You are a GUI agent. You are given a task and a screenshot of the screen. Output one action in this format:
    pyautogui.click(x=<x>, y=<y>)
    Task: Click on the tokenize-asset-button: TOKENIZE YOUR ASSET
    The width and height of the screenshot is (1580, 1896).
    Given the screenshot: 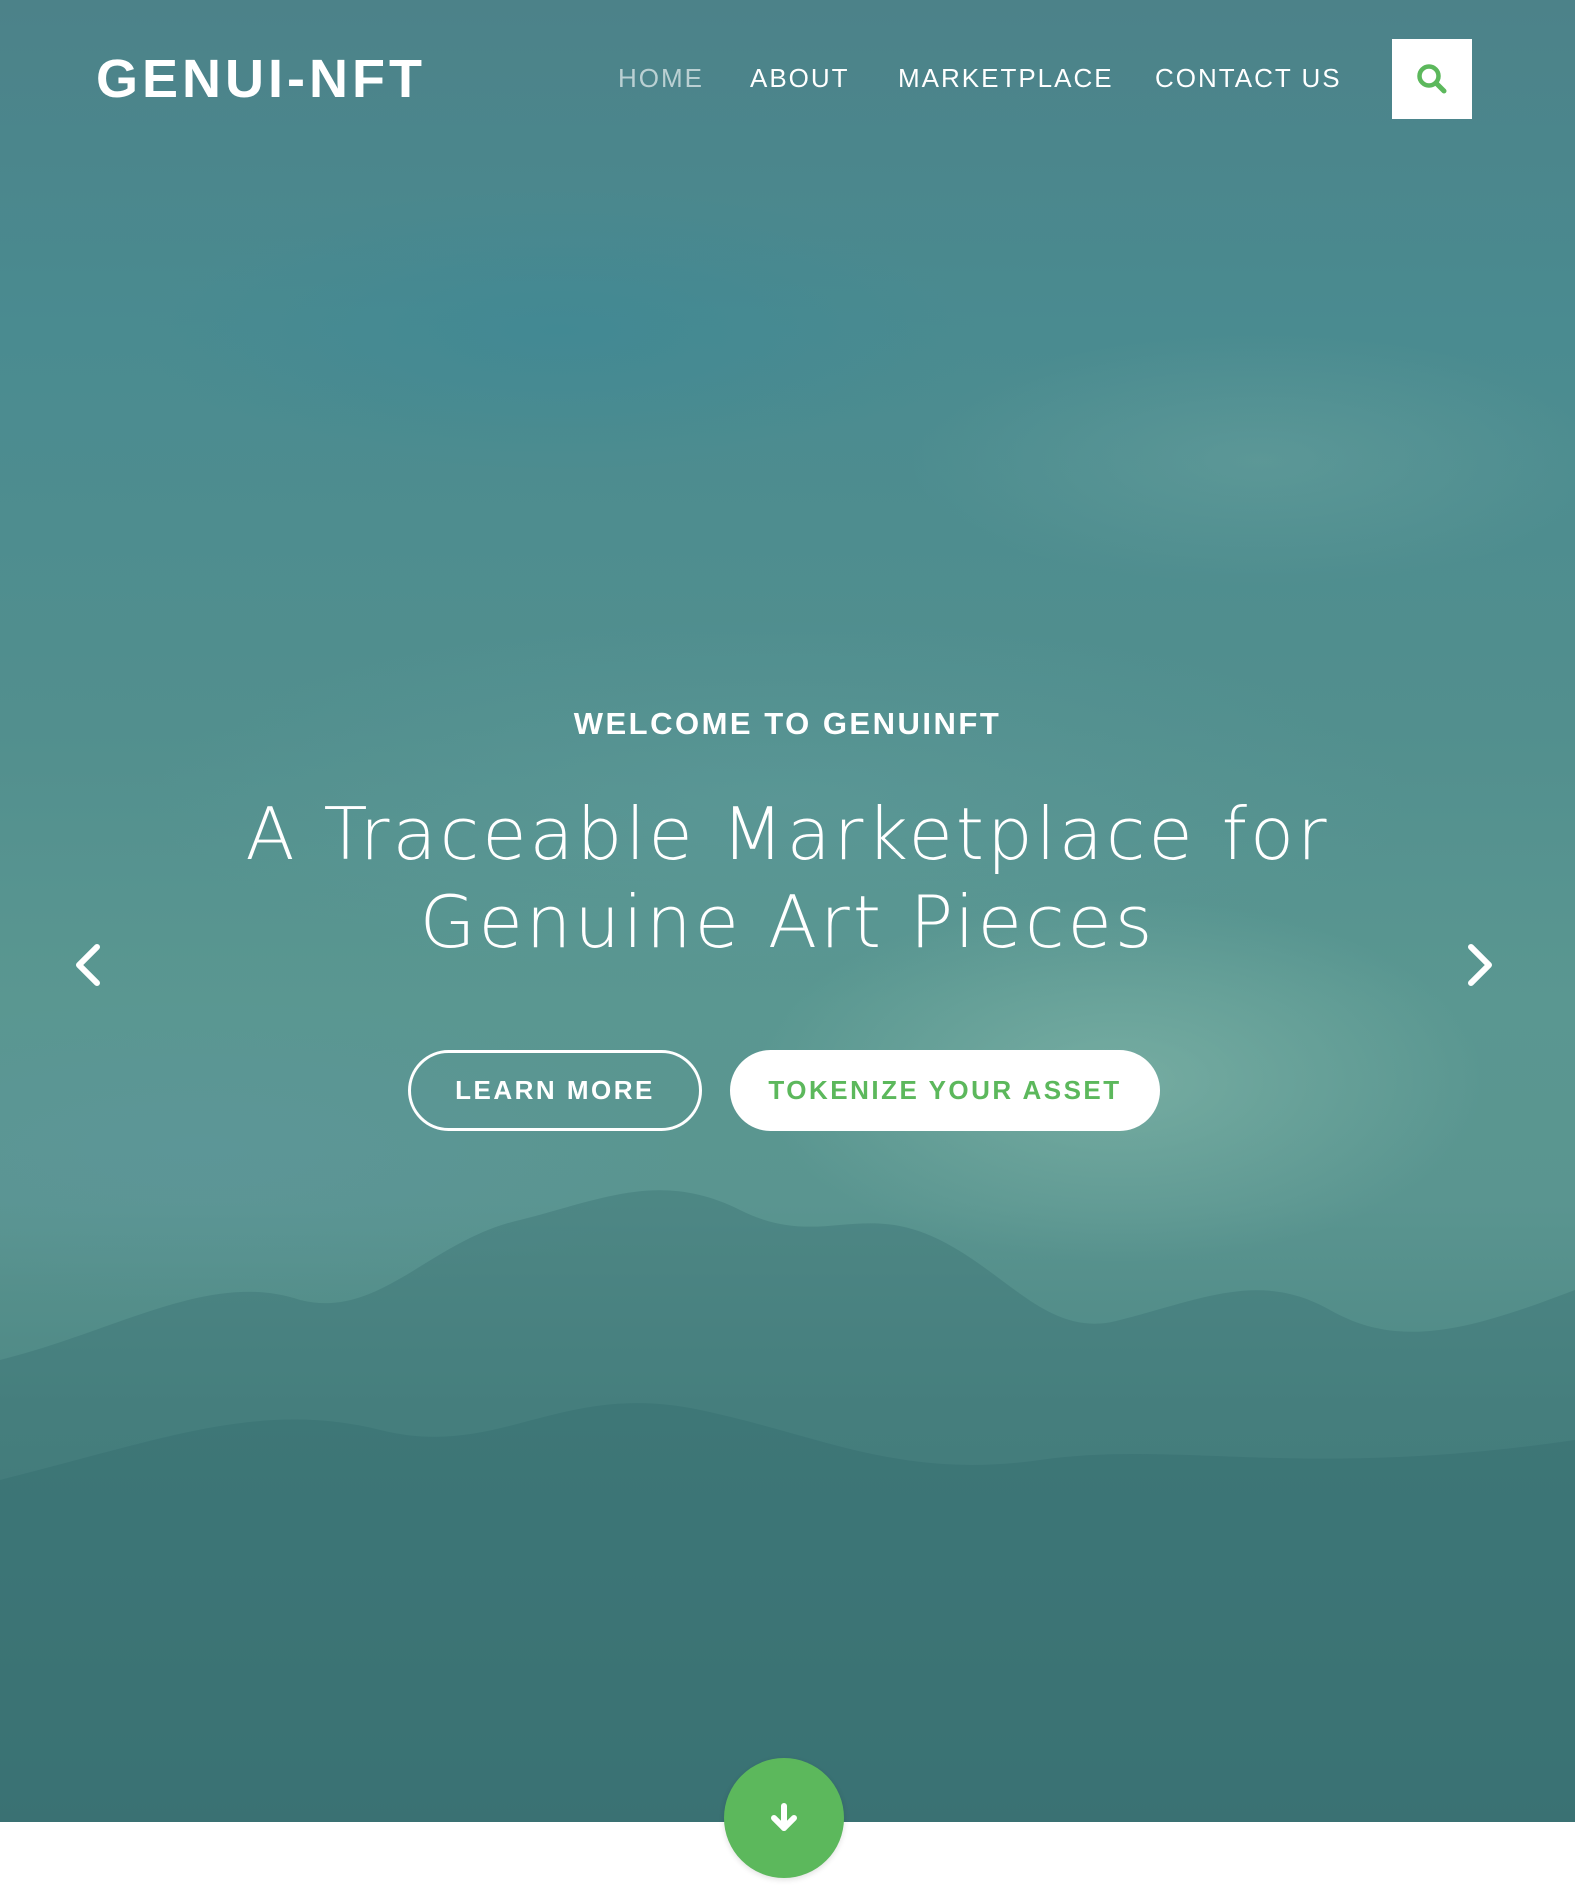 What is the action you would take?
    pyautogui.click(x=945, y=1090)
    